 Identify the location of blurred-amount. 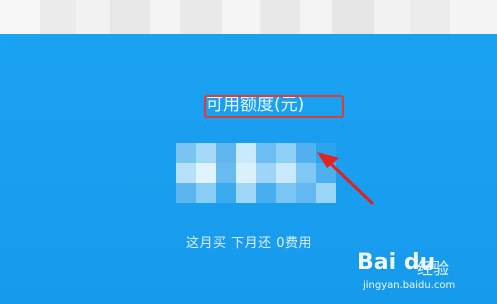
(260, 173).